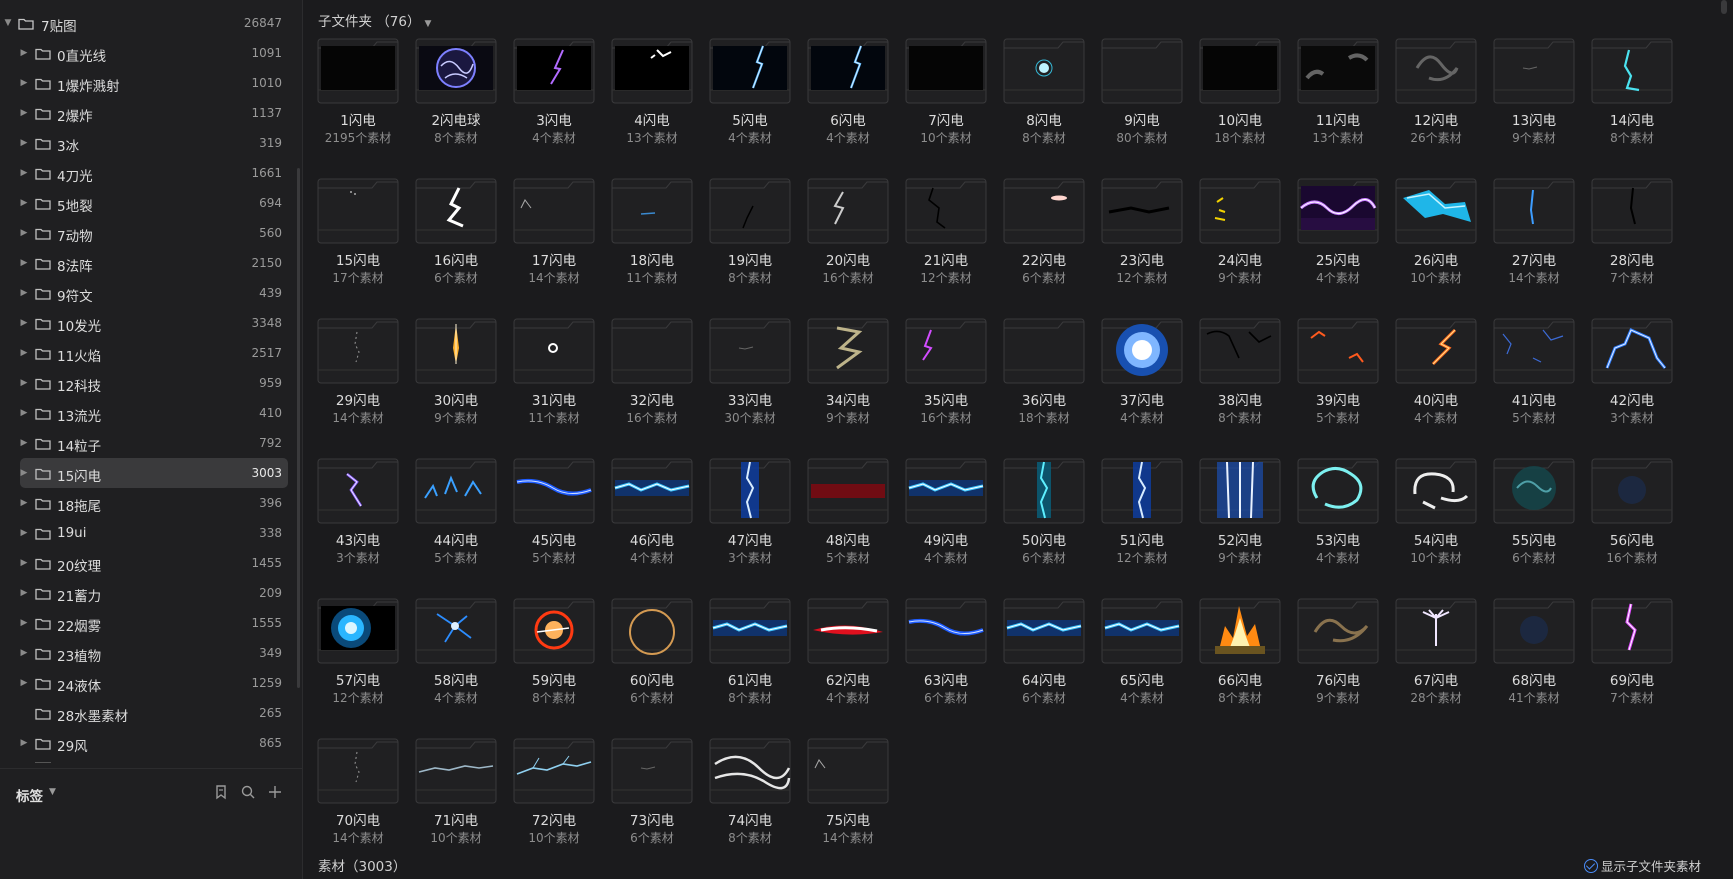  Describe the element at coordinates (1142, 658) in the screenshot. I see `subfolder-card: 65闪电 4个素材` at that location.